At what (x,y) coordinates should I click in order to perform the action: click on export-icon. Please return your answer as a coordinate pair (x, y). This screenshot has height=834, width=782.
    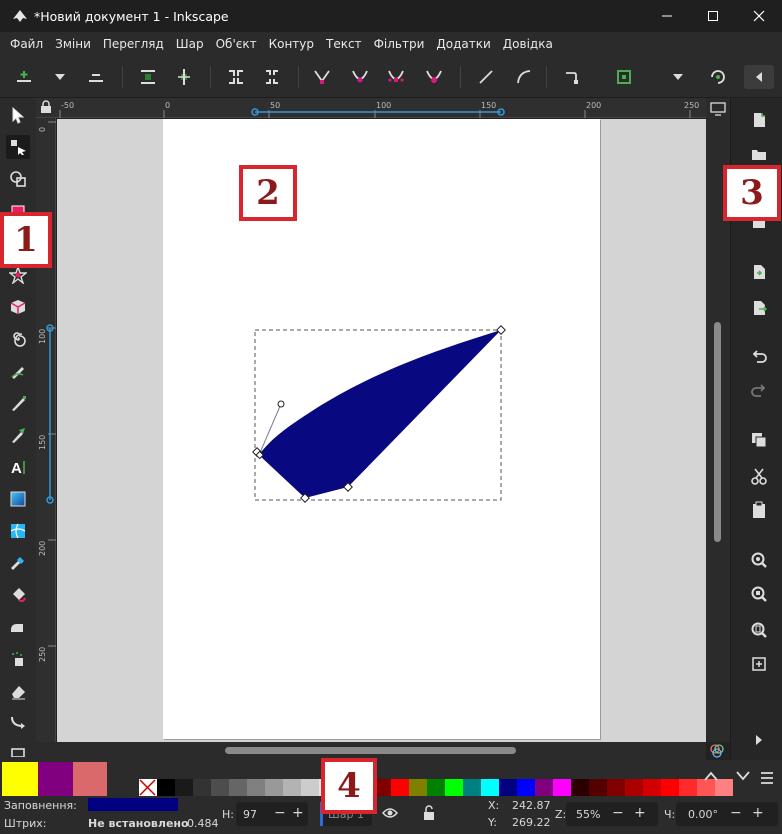
    Looking at the image, I should click on (759, 308).